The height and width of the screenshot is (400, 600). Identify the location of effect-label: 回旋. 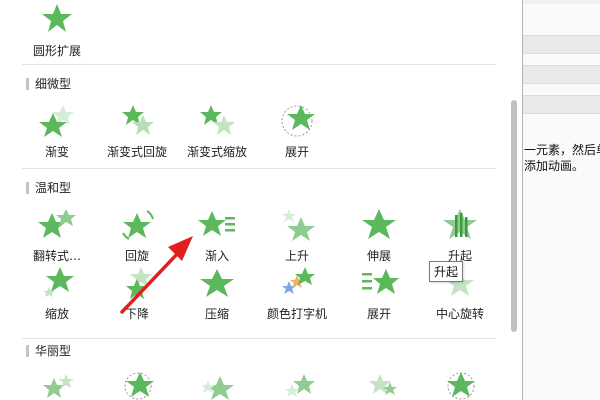
(136, 256).